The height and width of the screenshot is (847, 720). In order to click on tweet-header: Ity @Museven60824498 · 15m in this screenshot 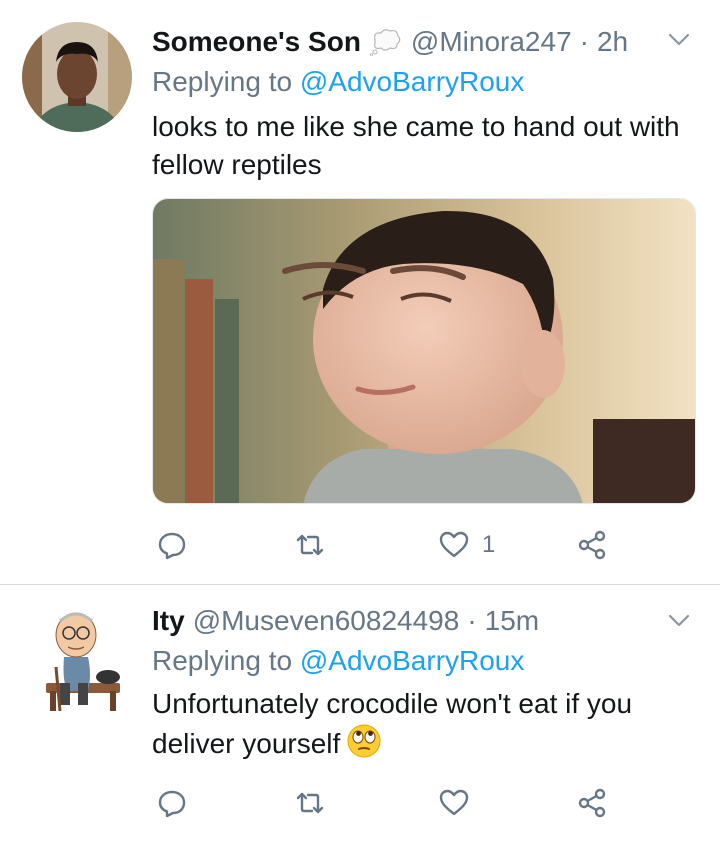, I will do `click(345, 621)`.